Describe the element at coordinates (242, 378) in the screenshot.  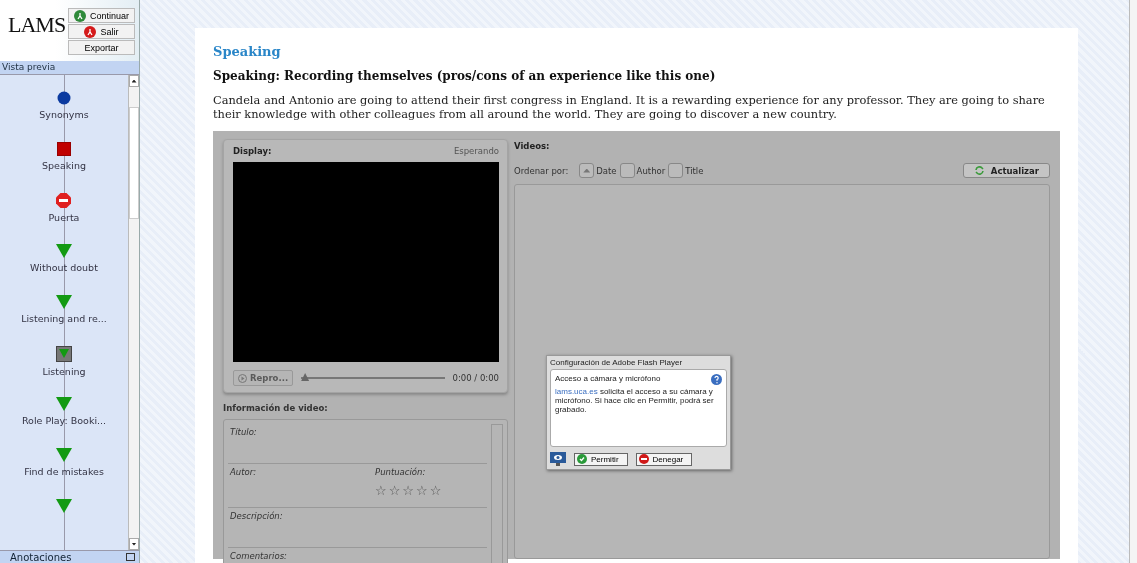
I see `play-icon` at that location.